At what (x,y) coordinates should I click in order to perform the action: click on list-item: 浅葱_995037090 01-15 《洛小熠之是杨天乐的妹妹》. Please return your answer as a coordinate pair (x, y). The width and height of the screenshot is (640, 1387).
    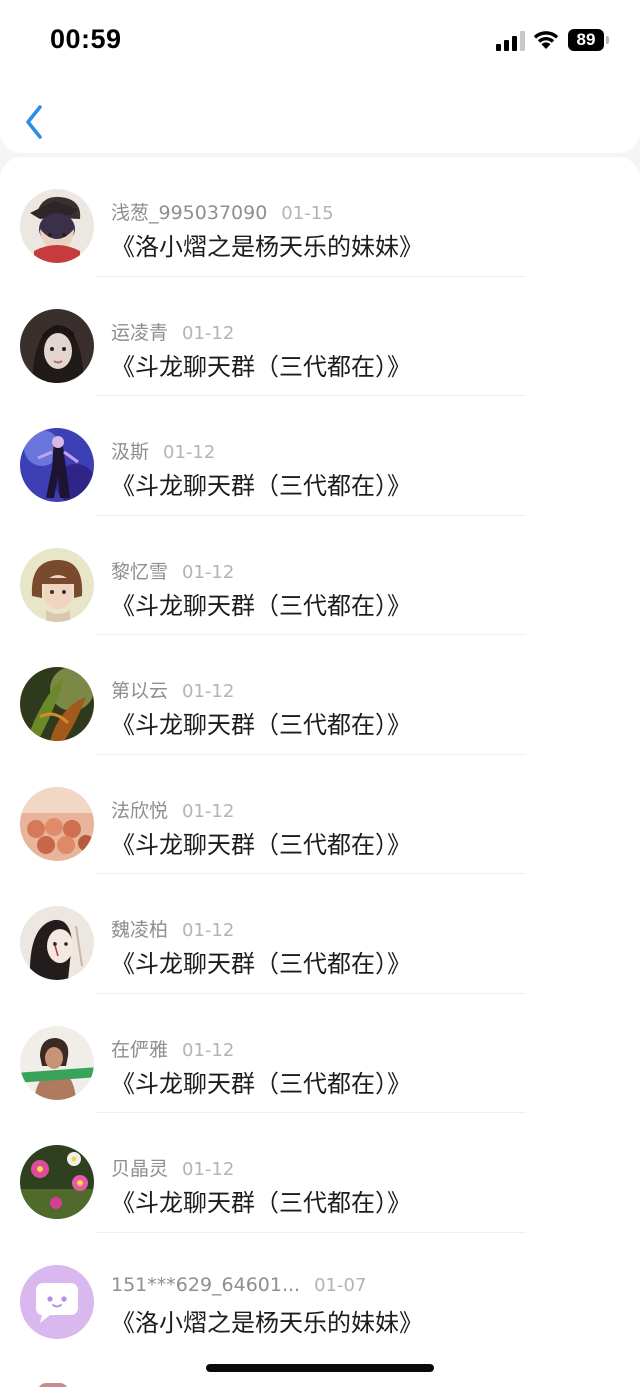
    Looking at the image, I should click on (320, 217).